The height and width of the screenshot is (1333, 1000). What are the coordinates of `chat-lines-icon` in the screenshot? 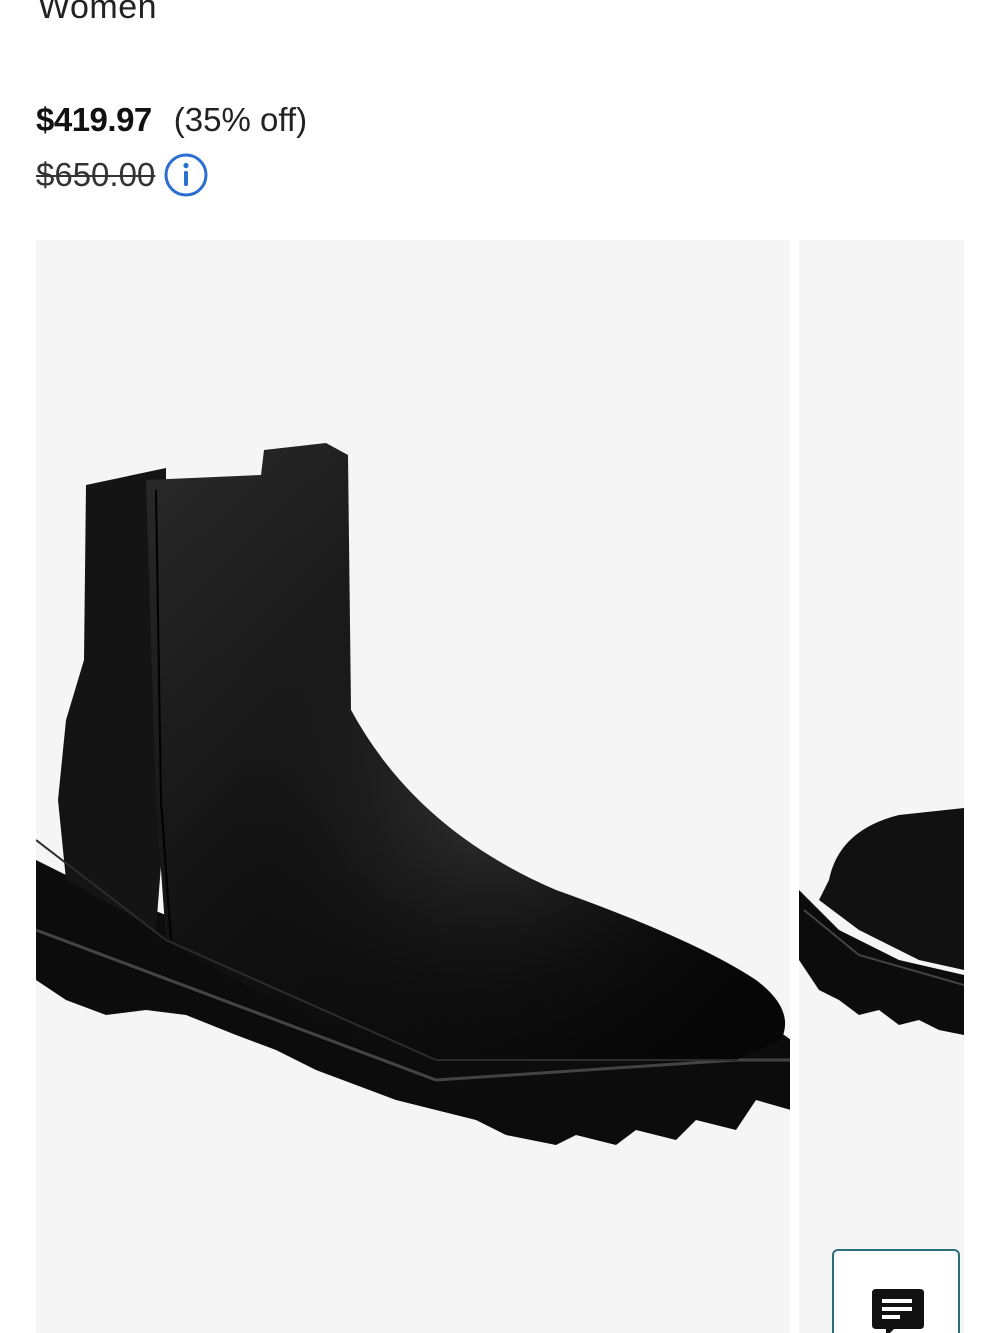 It's located at (898, 1311).